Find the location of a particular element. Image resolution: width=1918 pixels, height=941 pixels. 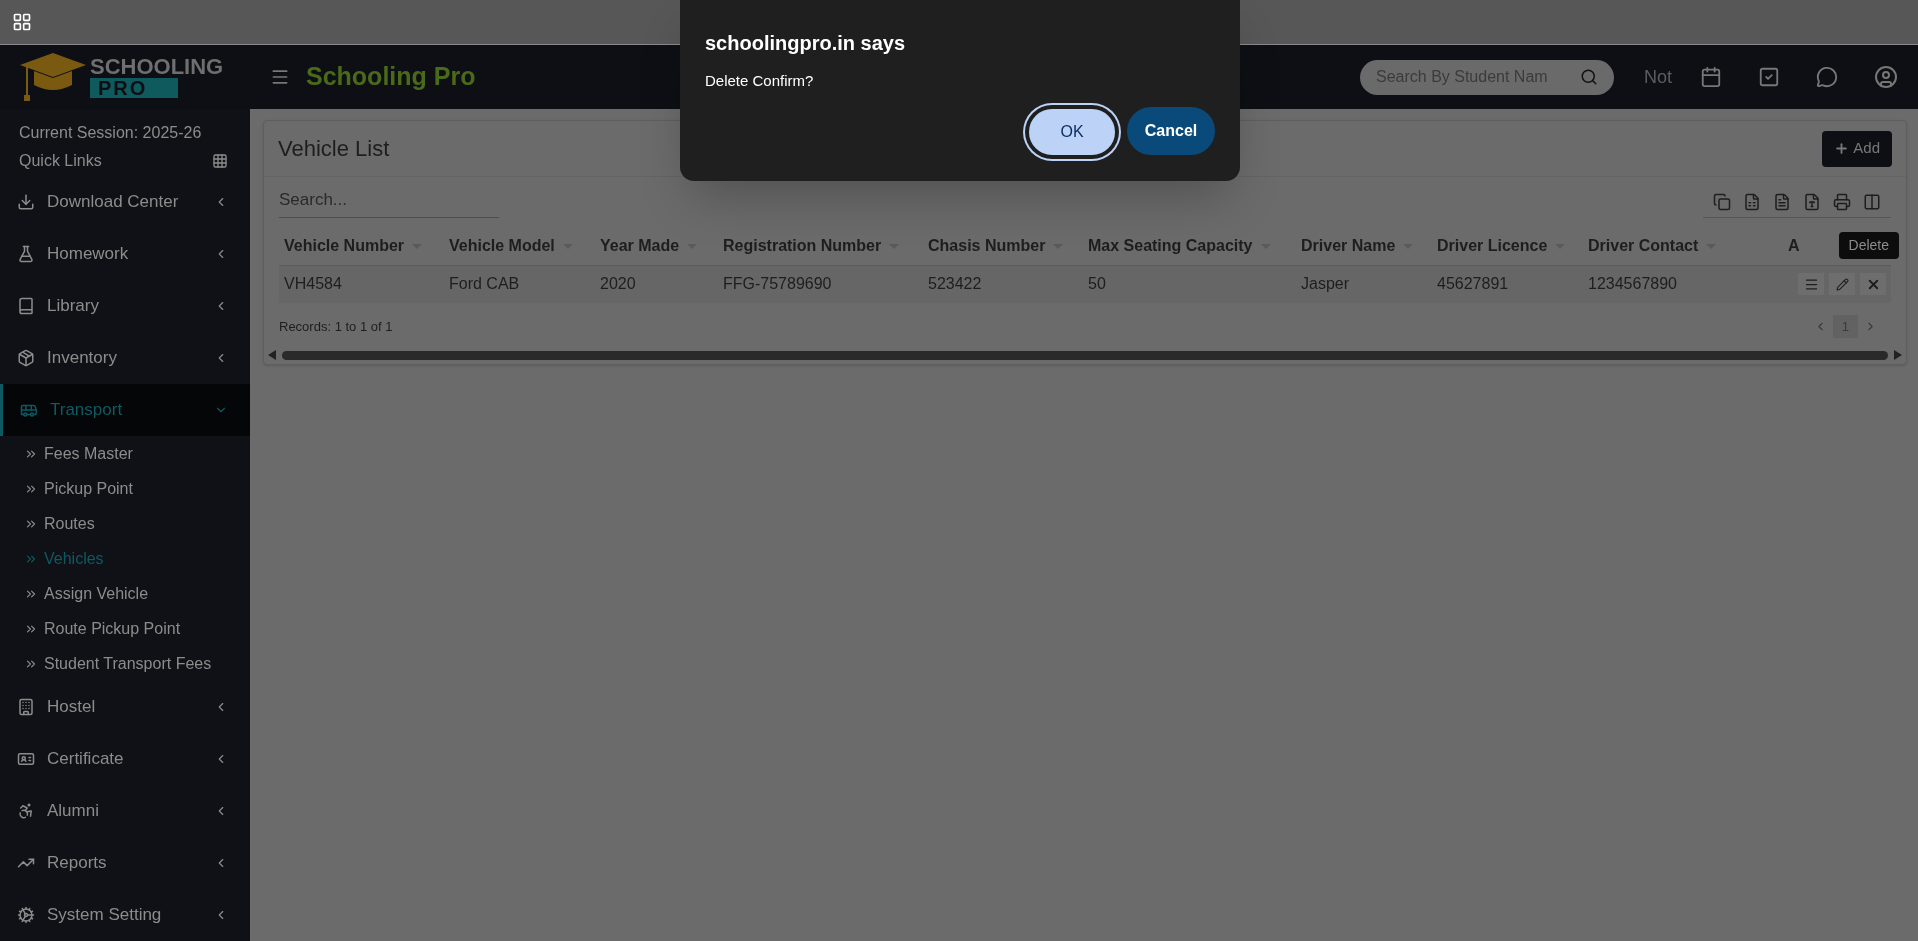

column-header: Driver Licence is located at coordinates (1501, 246).